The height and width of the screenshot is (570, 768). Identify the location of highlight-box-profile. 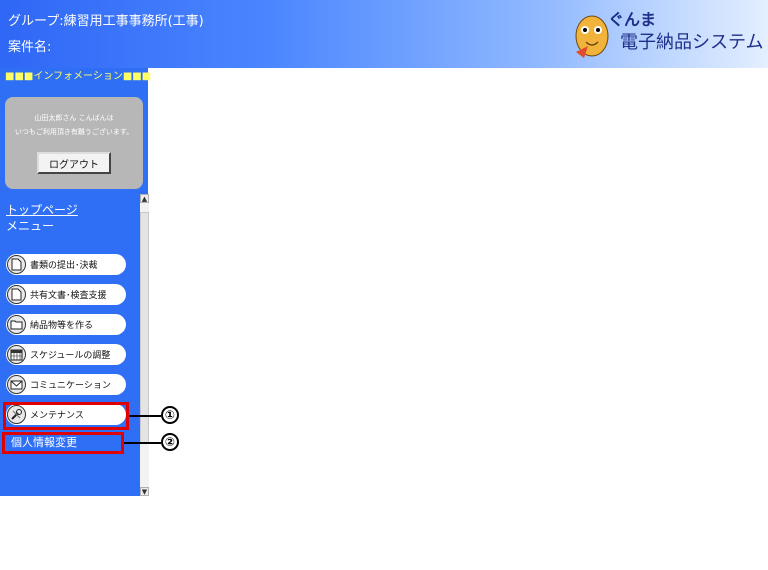
(63, 443).